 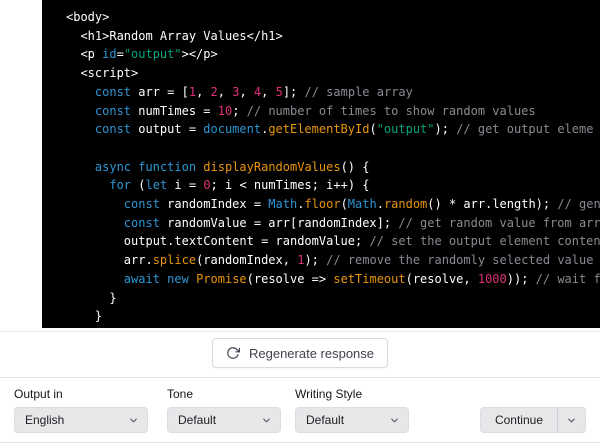 I want to click on regenerate-button: Regenerate response, so click(x=300, y=353).